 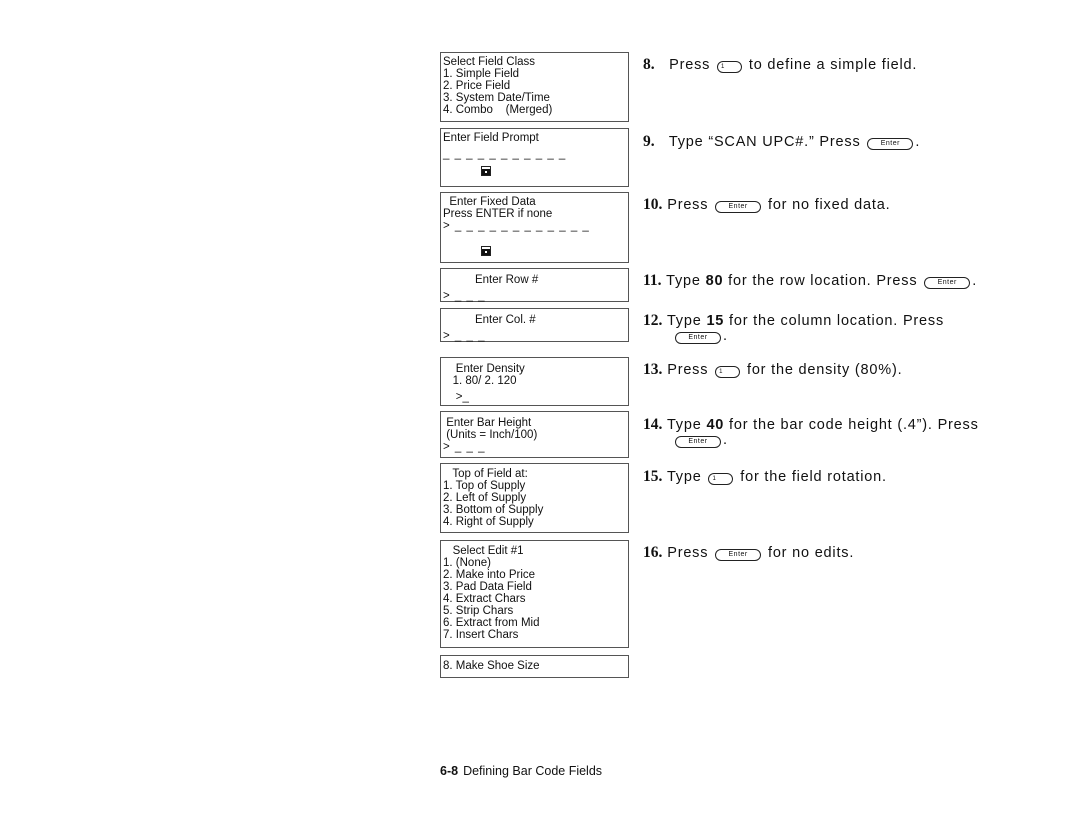 I want to click on step-text: for no edits., so click(x=811, y=553).